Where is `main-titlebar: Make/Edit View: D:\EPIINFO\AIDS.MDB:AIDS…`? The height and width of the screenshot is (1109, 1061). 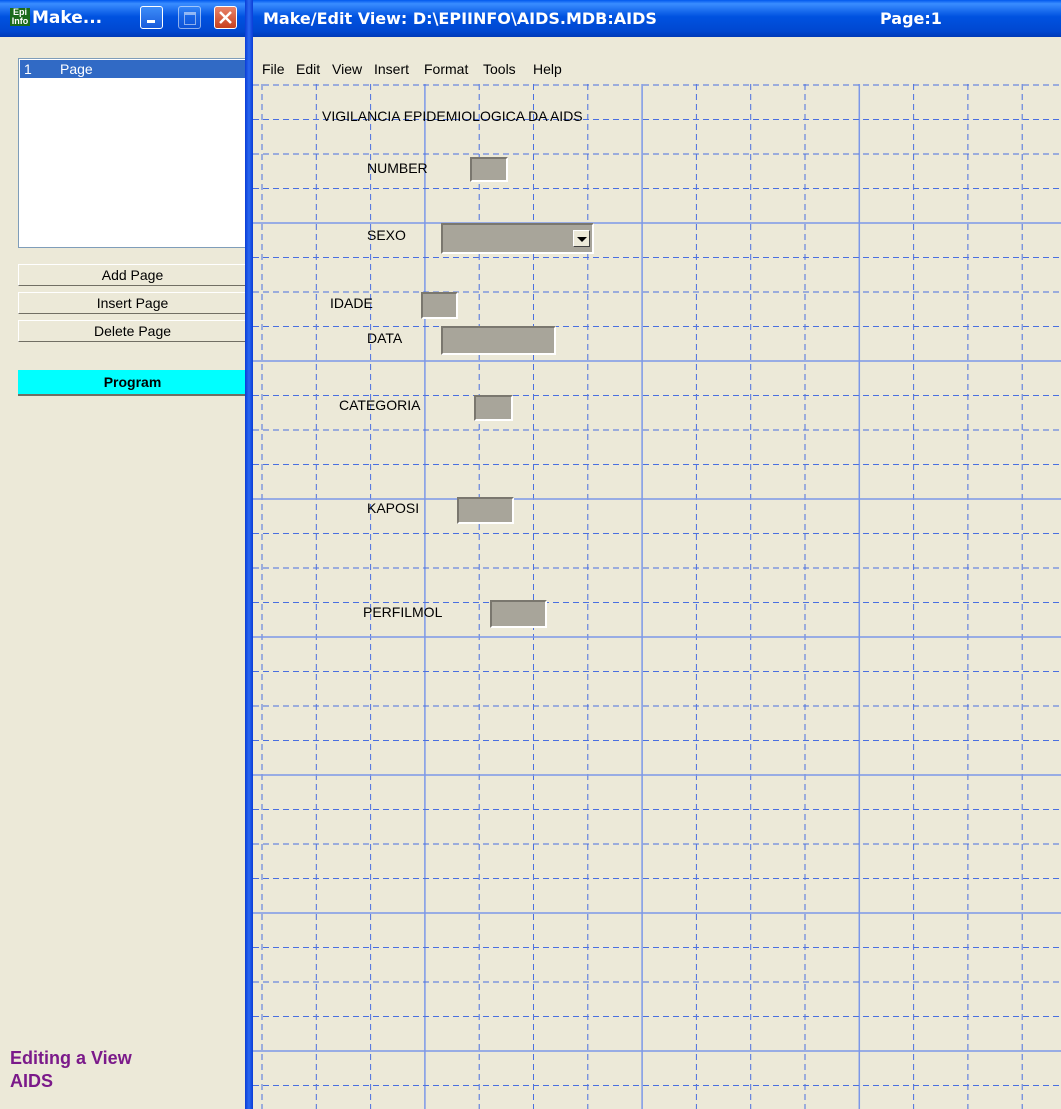
main-titlebar: Make/Edit View: D:\EPIINFO\AIDS.MDB:AIDS… is located at coordinates (657, 18).